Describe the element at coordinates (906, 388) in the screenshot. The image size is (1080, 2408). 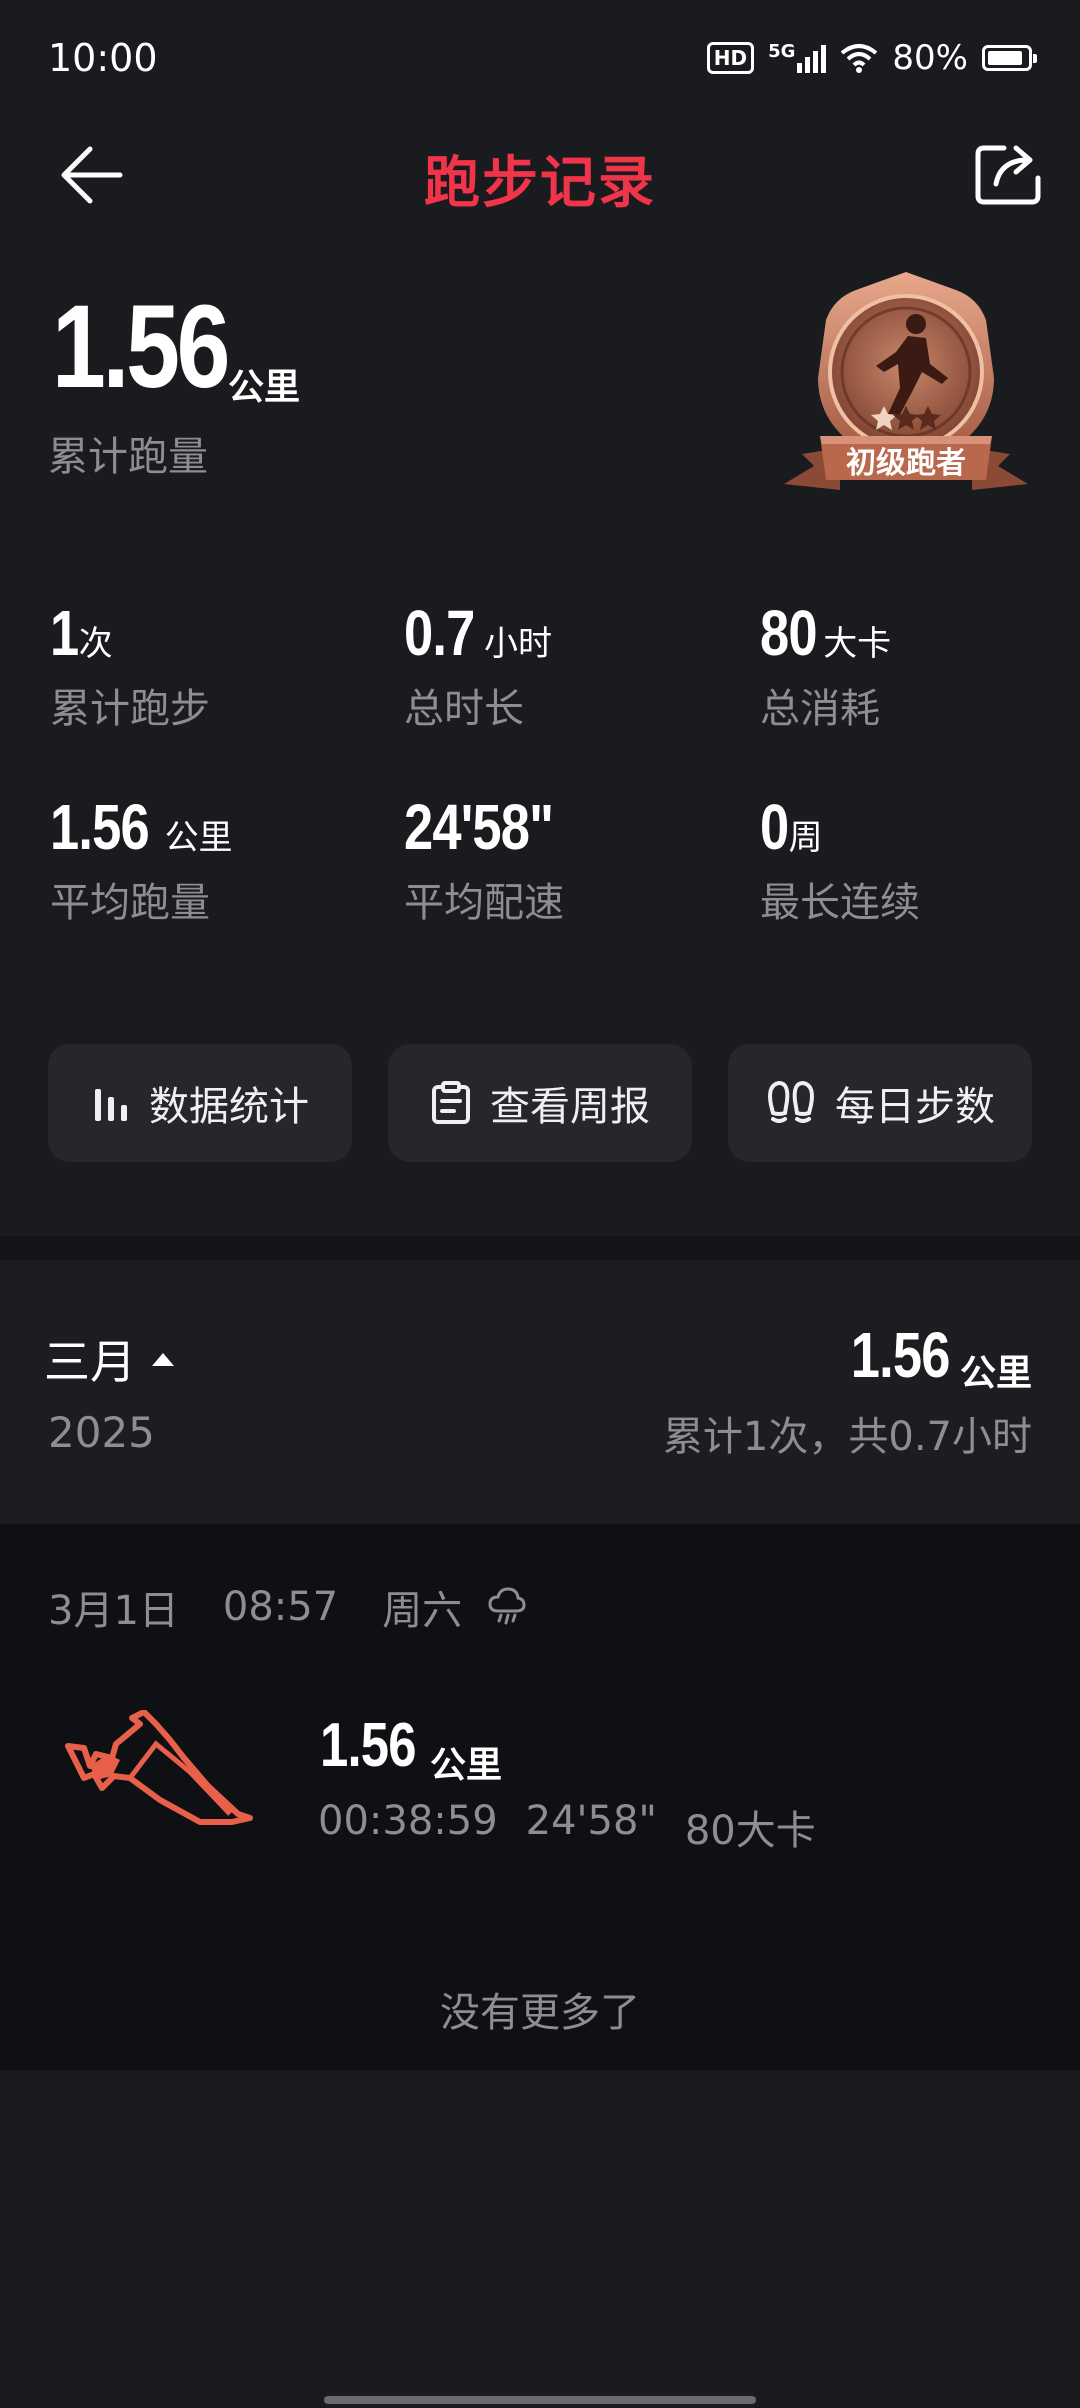
I see `runner-medal: 初级跑者` at that location.